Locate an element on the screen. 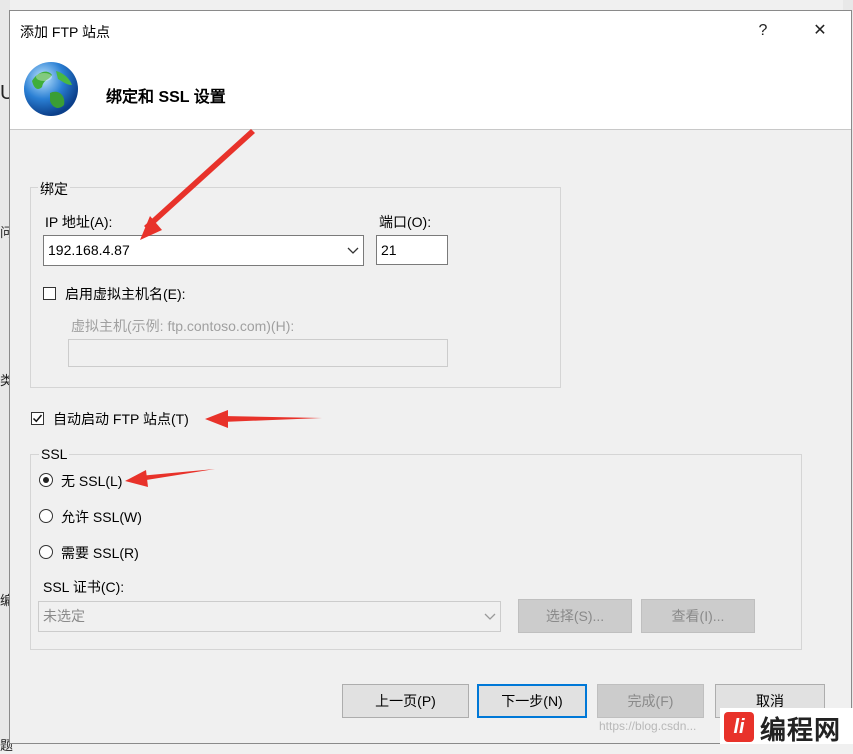  watermark-logo: li 编程网 is located at coordinates (786, 726).